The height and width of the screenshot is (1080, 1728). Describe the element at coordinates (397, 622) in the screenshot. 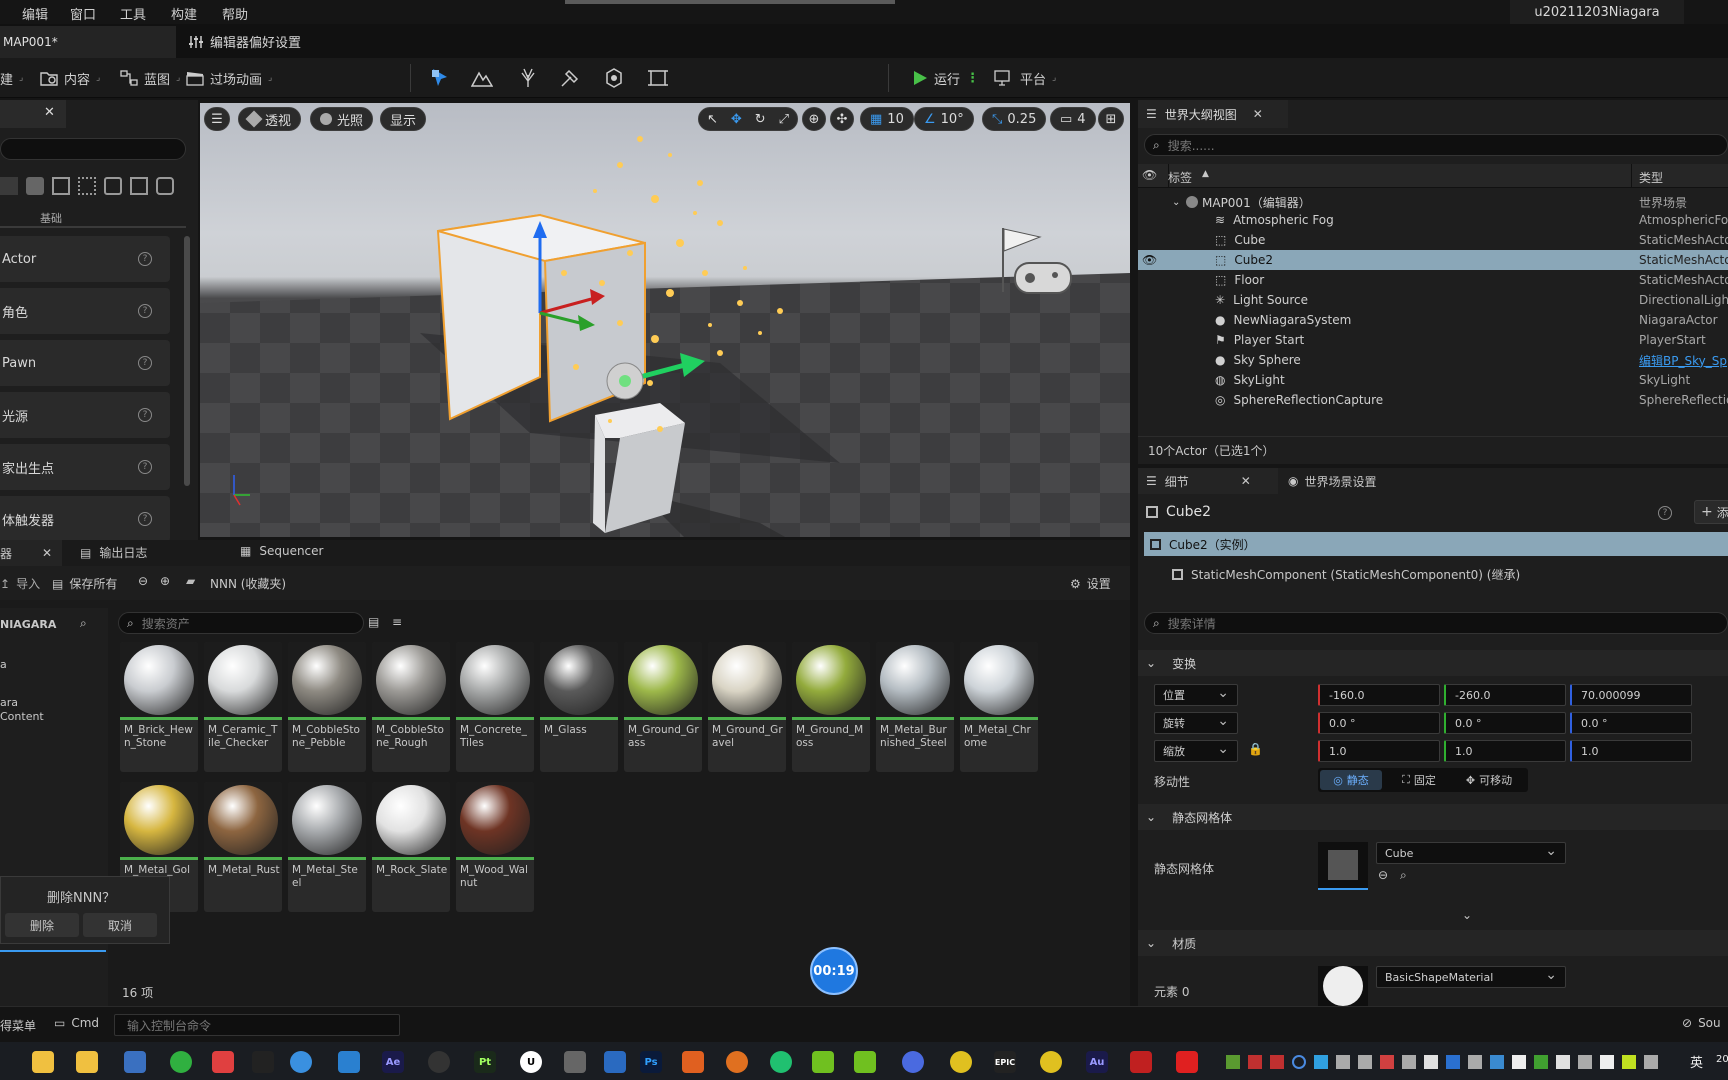

I see `filter-icon: ≡` at that location.